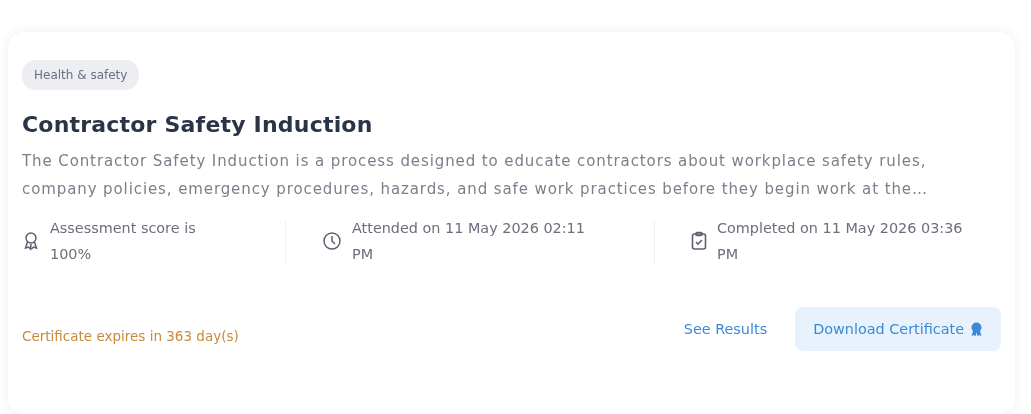 The image size is (1031, 414). I want to click on meta-text: Completed on 11 May 2026 03:36 PM, so click(840, 241).